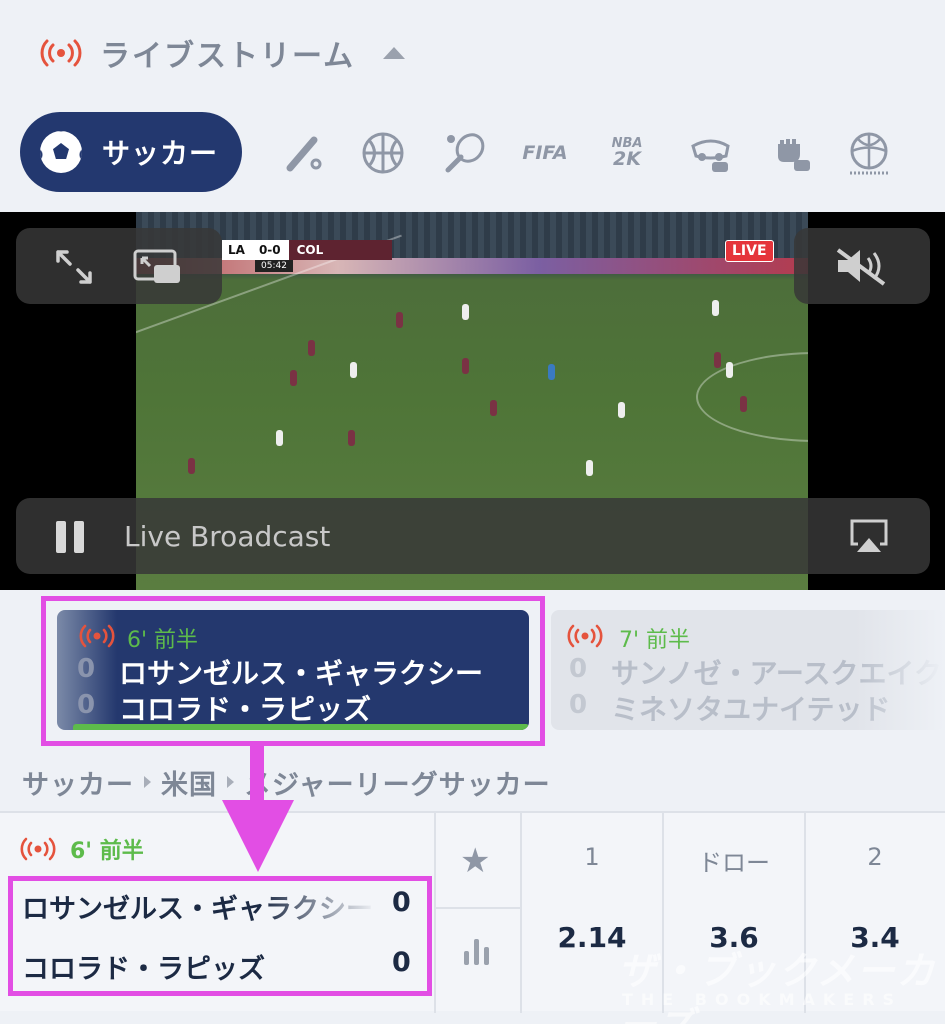 Image resolution: width=945 pixels, height=1024 pixels. I want to click on tab-soccer-label: サッカー, so click(160, 153).